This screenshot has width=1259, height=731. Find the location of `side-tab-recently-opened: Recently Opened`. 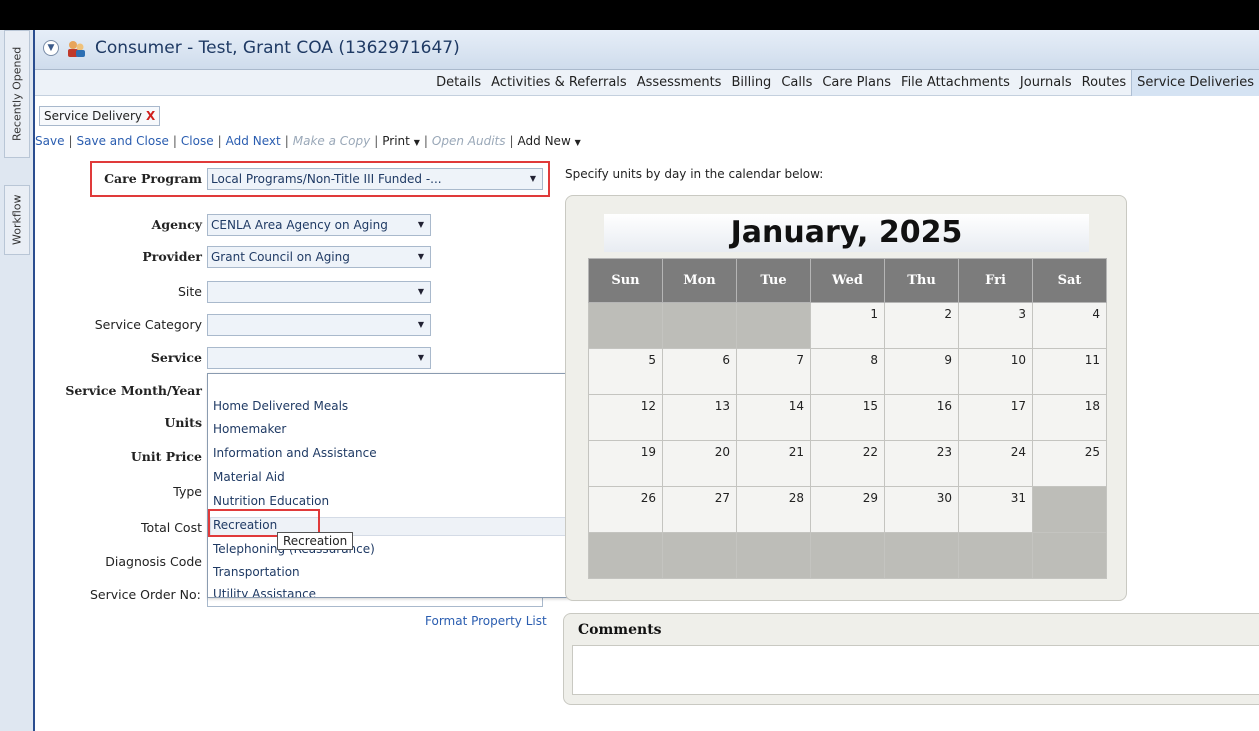

side-tab-recently-opened: Recently Opened is located at coordinates (17, 94).